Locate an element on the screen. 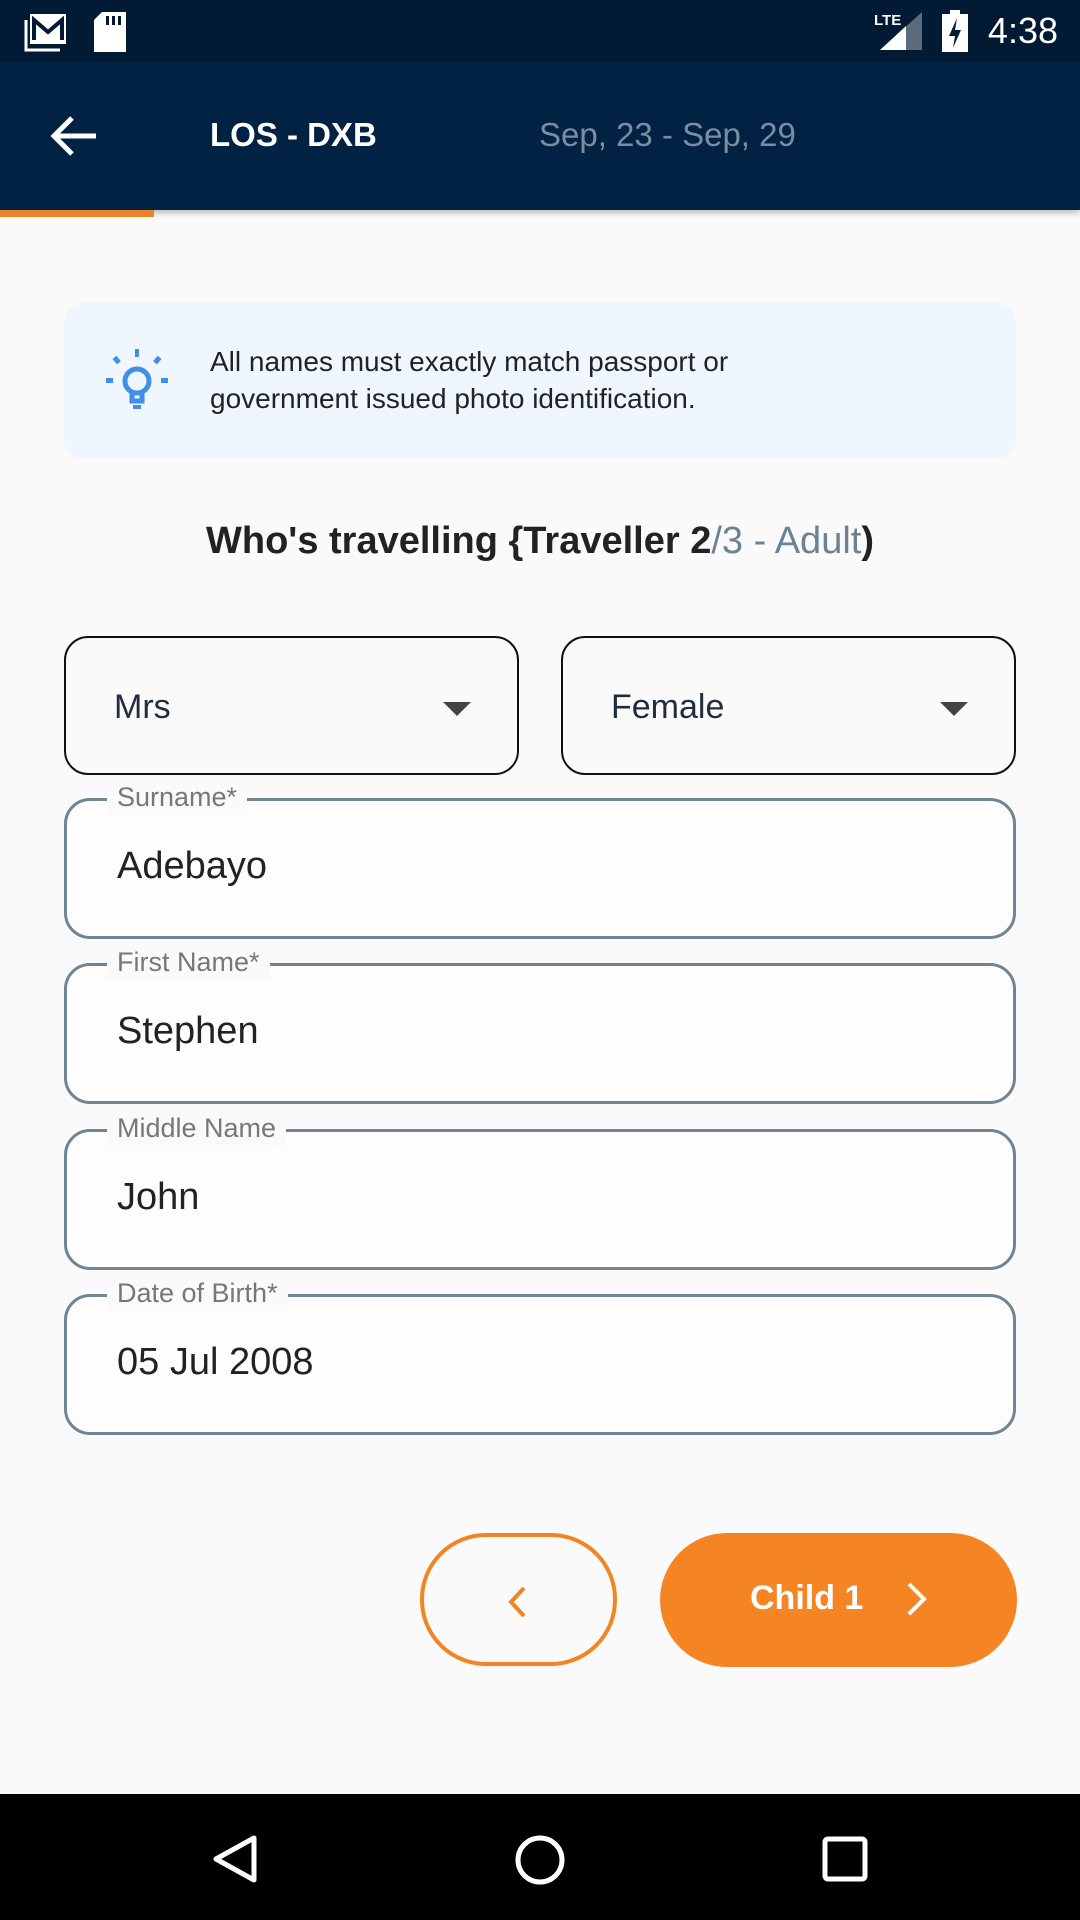  back-arrow-icon is located at coordinates (74, 136).